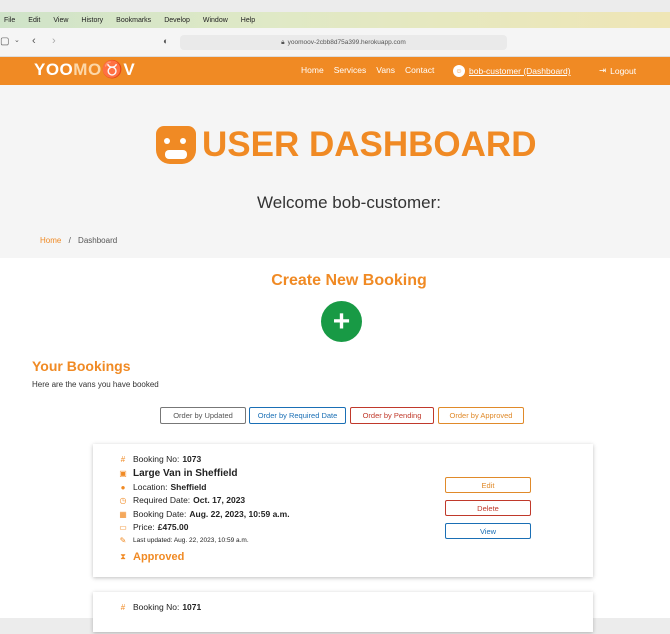 The width and height of the screenshot is (670, 634). I want to click on booking-card: # Booking No: 1071, so click(343, 612).